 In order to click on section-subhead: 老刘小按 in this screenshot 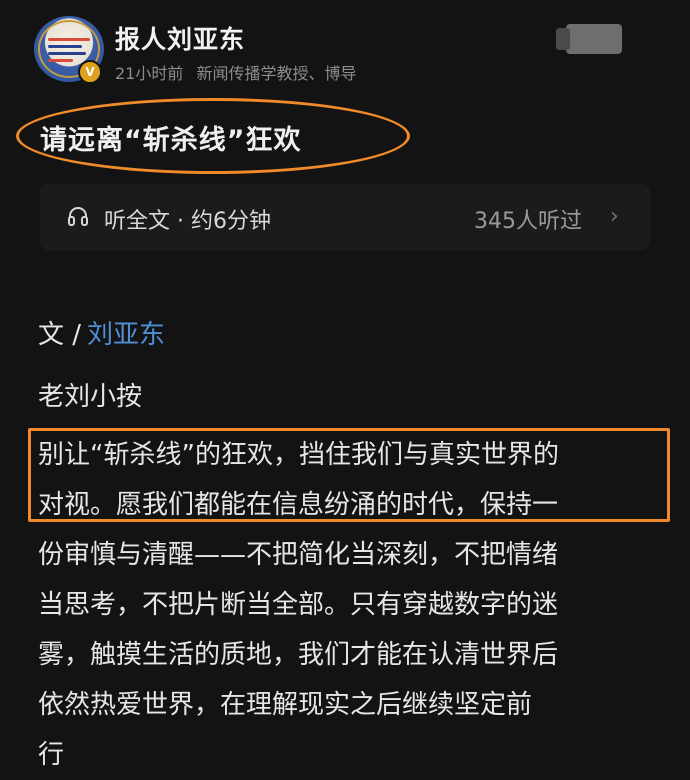, I will do `click(90, 397)`.